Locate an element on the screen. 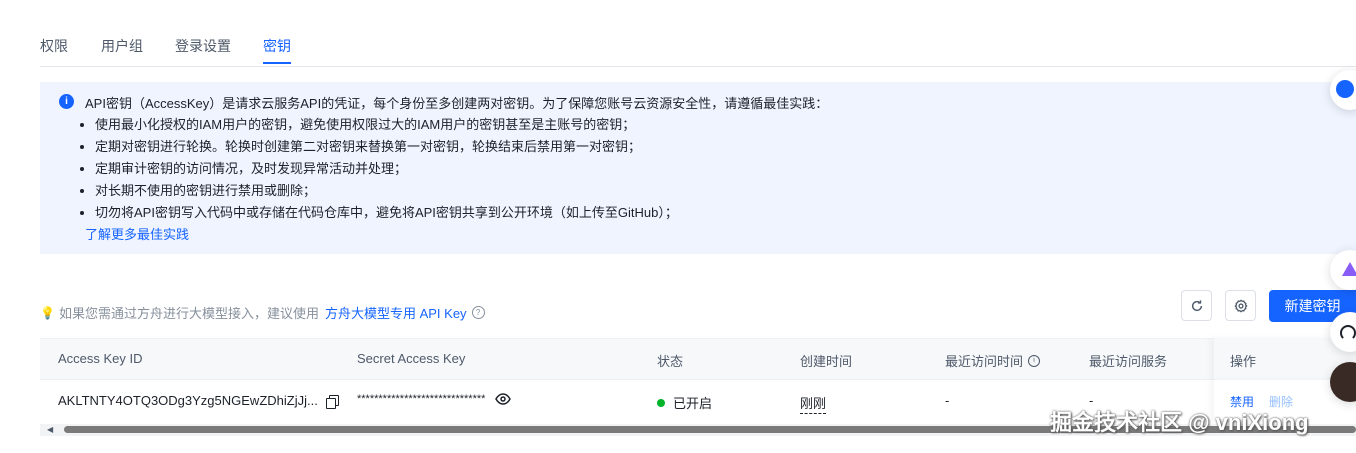 The width and height of the screenshot is (1356, 453). column-header-created: 创建时间 is located at coordinates (826, 361).